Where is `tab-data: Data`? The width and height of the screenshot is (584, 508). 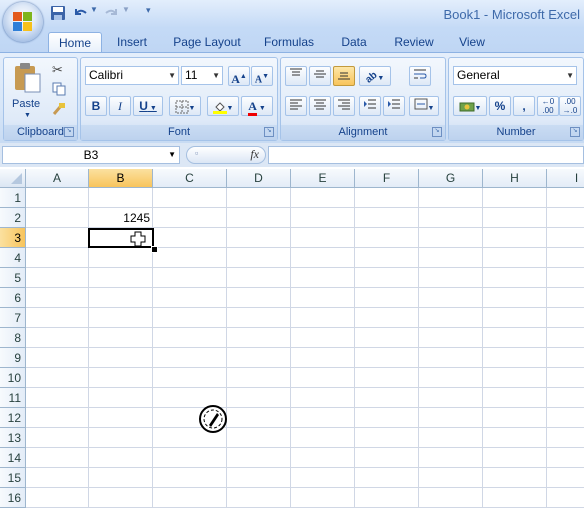
tab-data: Data is located at coordinates (354, 42).